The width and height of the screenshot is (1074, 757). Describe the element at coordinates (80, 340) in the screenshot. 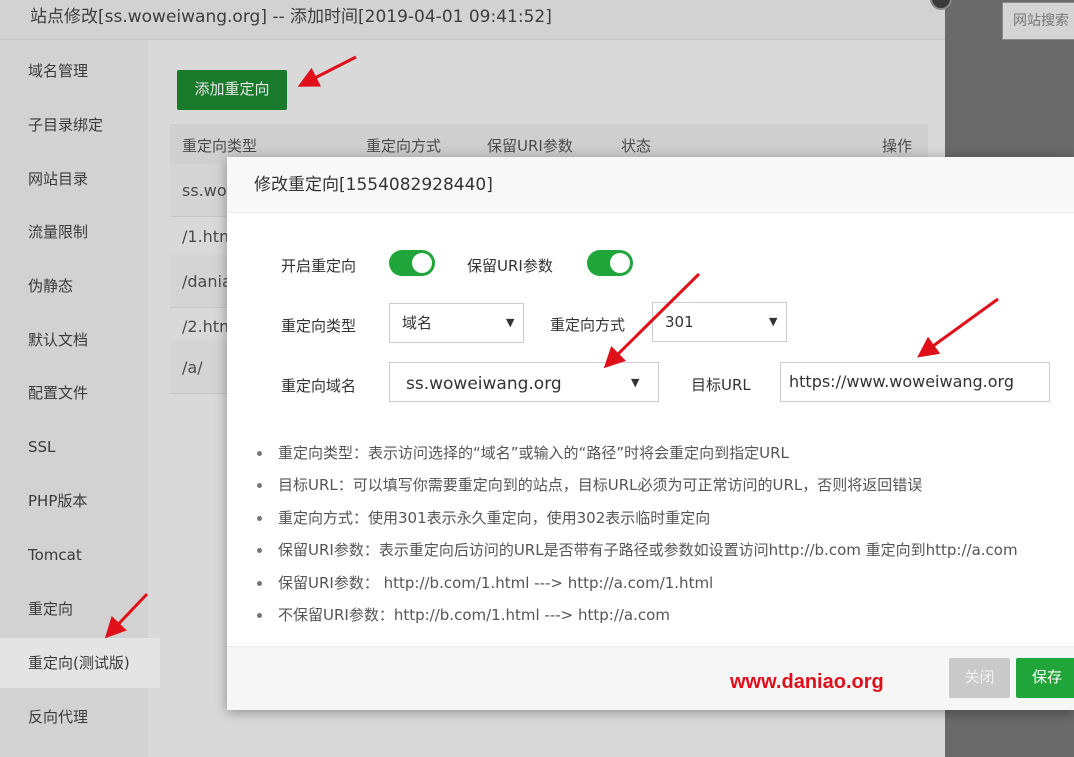

I see `sidebar-item-default-document: 默认文档` at that location.